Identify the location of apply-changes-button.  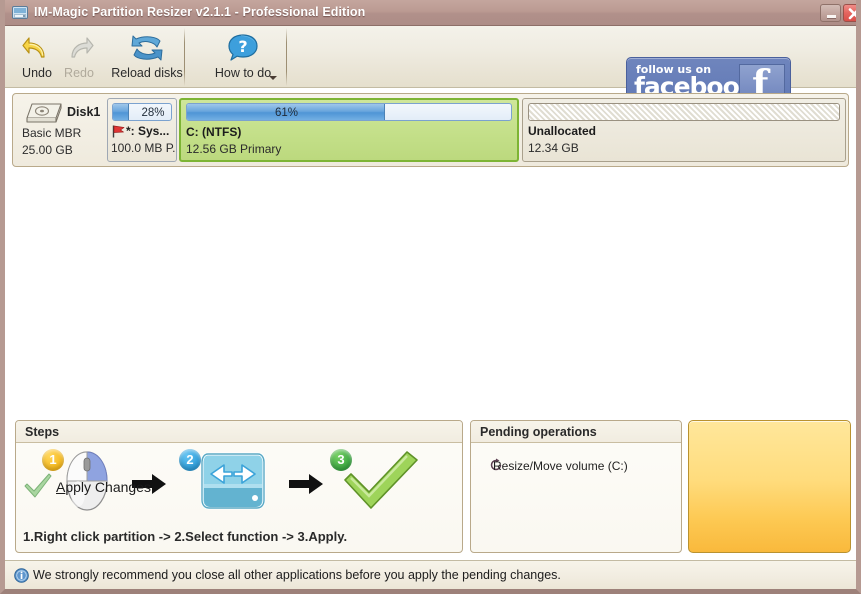
(769, 486).